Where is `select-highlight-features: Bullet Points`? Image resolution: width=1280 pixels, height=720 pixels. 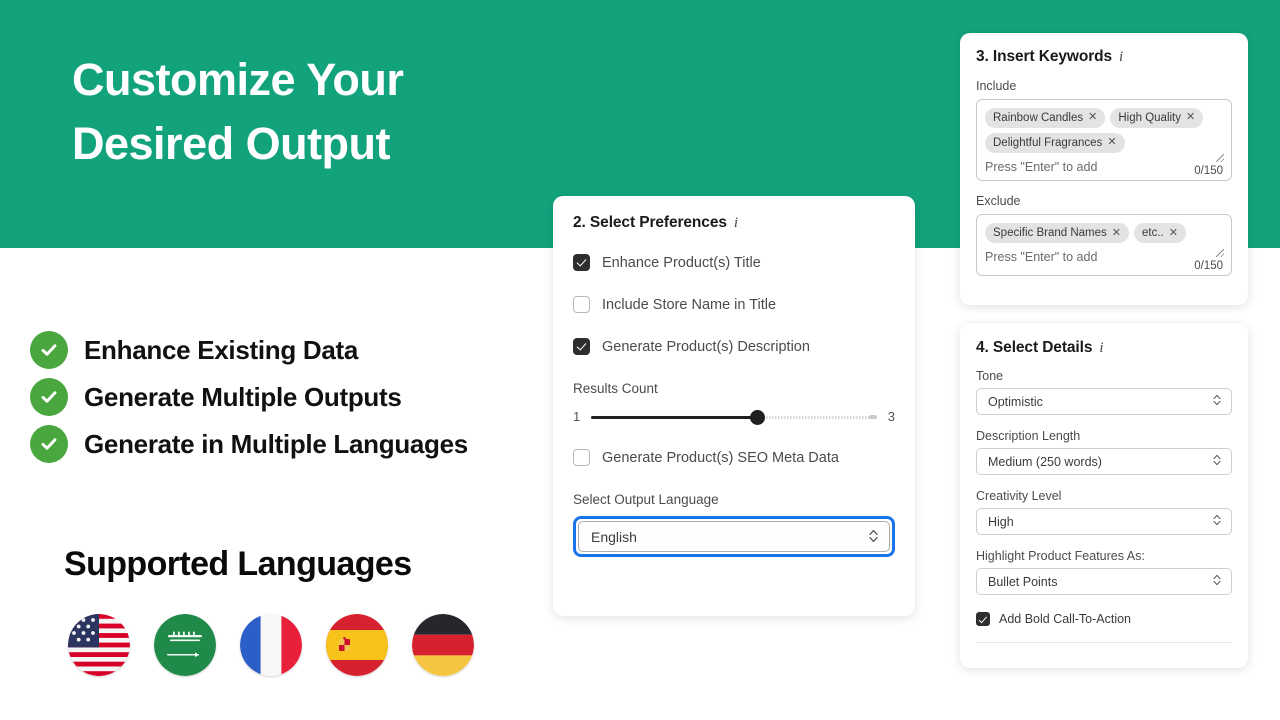
select-highlight-features: Bullet Points is located at coordinates (1104, 581).